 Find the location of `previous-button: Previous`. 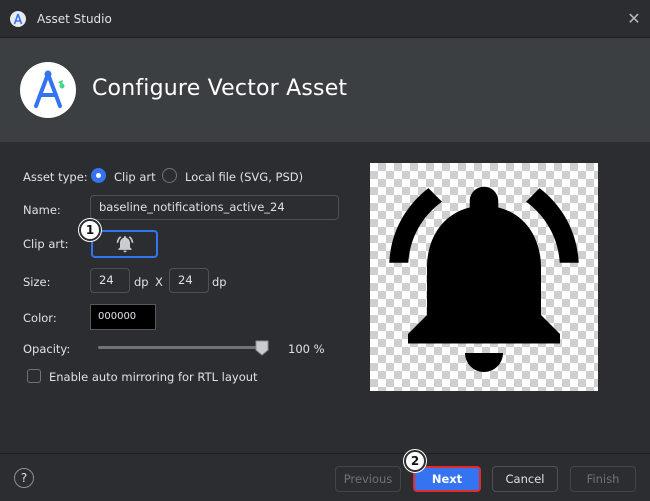

previous-button: Previous is located at coordinates (368, 479).